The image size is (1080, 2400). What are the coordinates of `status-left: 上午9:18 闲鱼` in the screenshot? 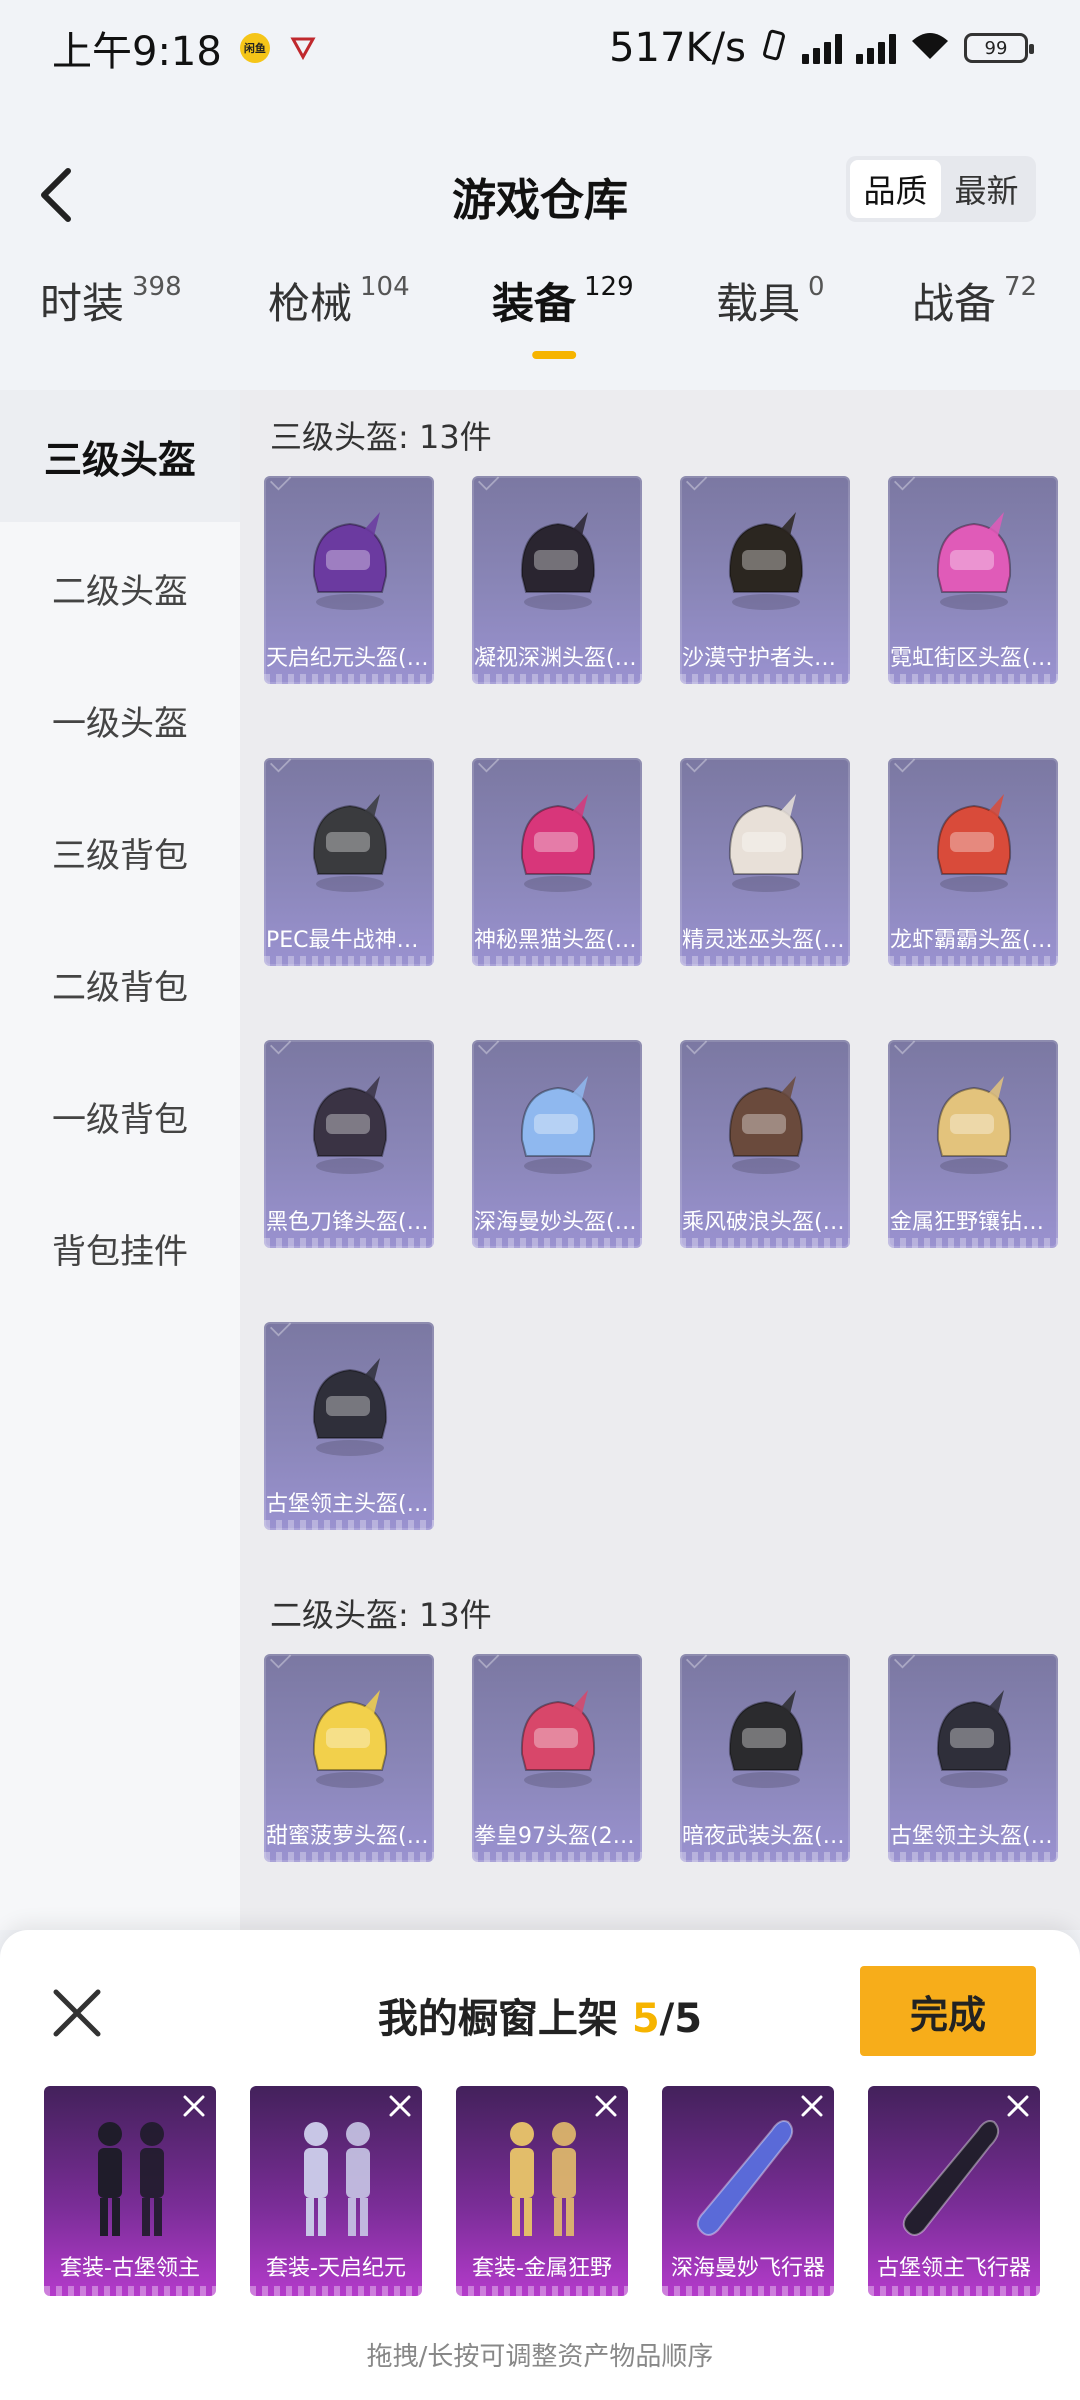 It's located at (185, 48).